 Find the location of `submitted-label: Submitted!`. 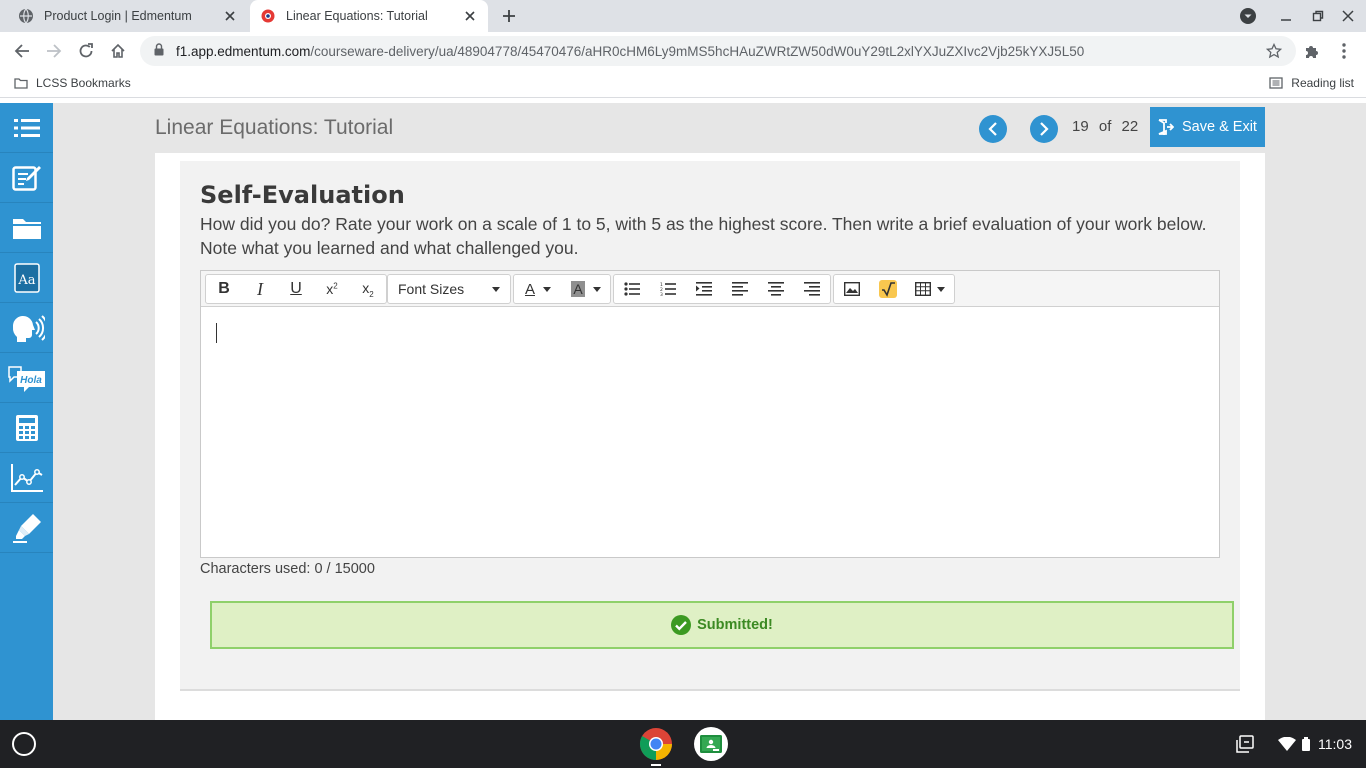

submitted-label: Submitted! is located at coordinates (735, 625).